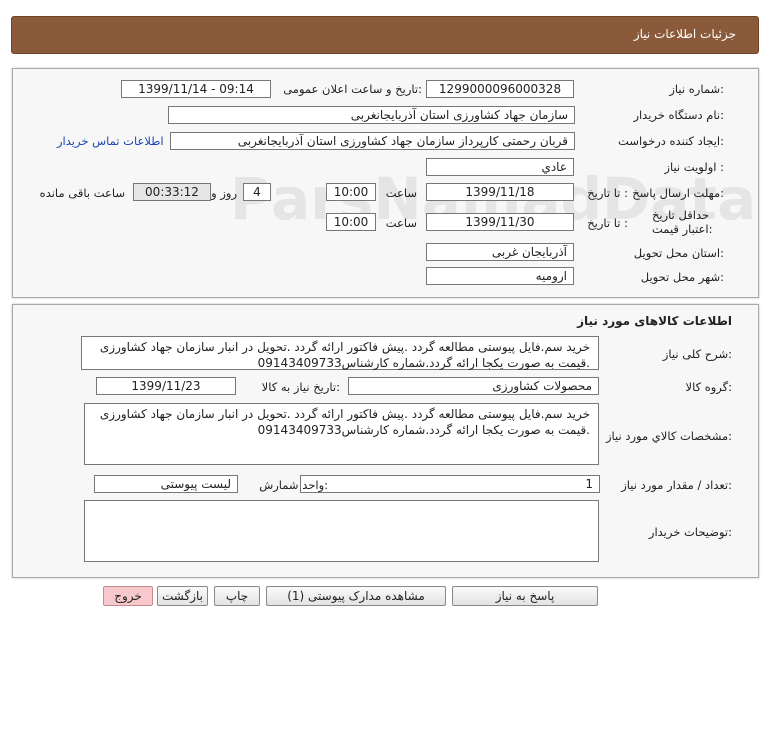 The height and width of the screenshot is (745, 770). Describe the element at coordinates (678, 193) in the screenshot. I see `deadline-label: مهلت ارسال پاسخ:` at that location.